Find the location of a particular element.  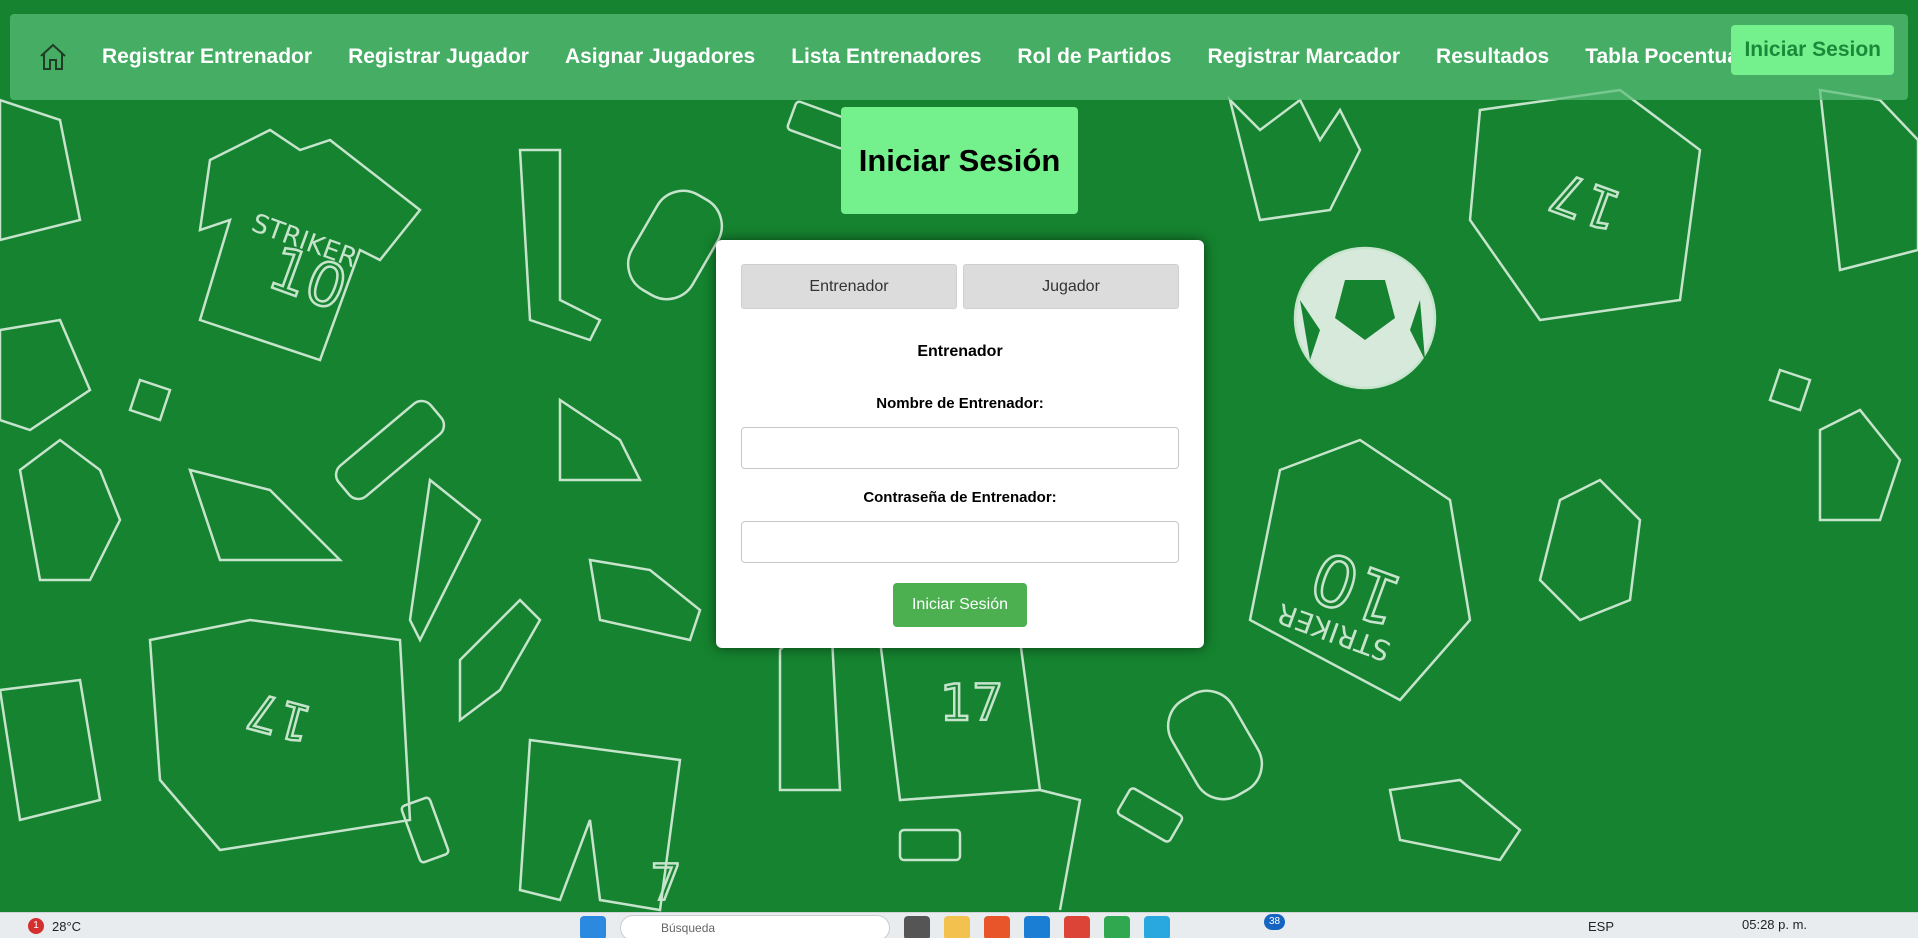

password-input is located at coordinates (960, 542).